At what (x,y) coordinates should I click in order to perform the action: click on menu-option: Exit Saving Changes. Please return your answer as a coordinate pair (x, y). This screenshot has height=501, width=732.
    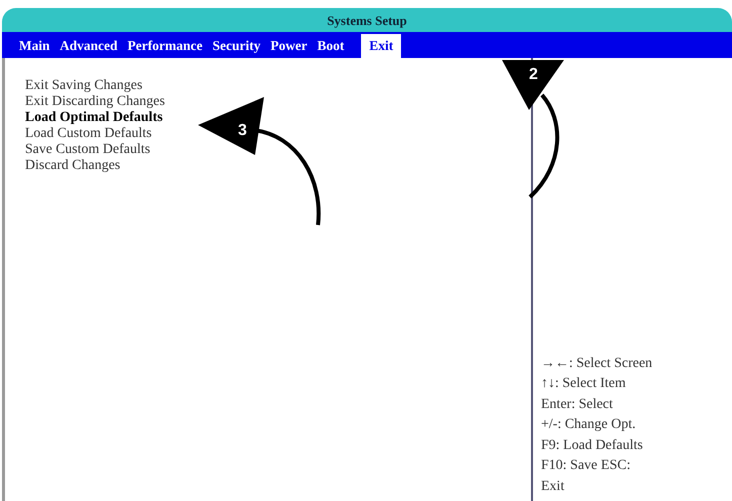
    Looking at the image, I should click on (83, 86).